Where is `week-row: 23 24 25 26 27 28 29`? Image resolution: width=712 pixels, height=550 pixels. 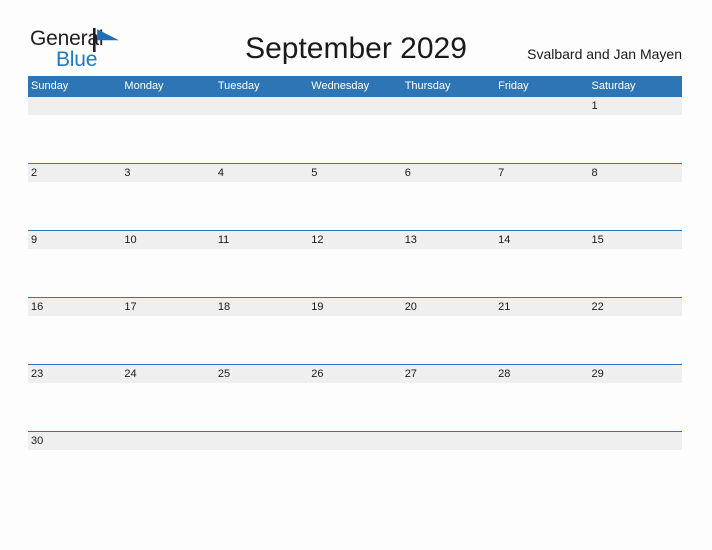 week-row: 23 24 25 26 27 28 29 is located at coordinates (355, 397).